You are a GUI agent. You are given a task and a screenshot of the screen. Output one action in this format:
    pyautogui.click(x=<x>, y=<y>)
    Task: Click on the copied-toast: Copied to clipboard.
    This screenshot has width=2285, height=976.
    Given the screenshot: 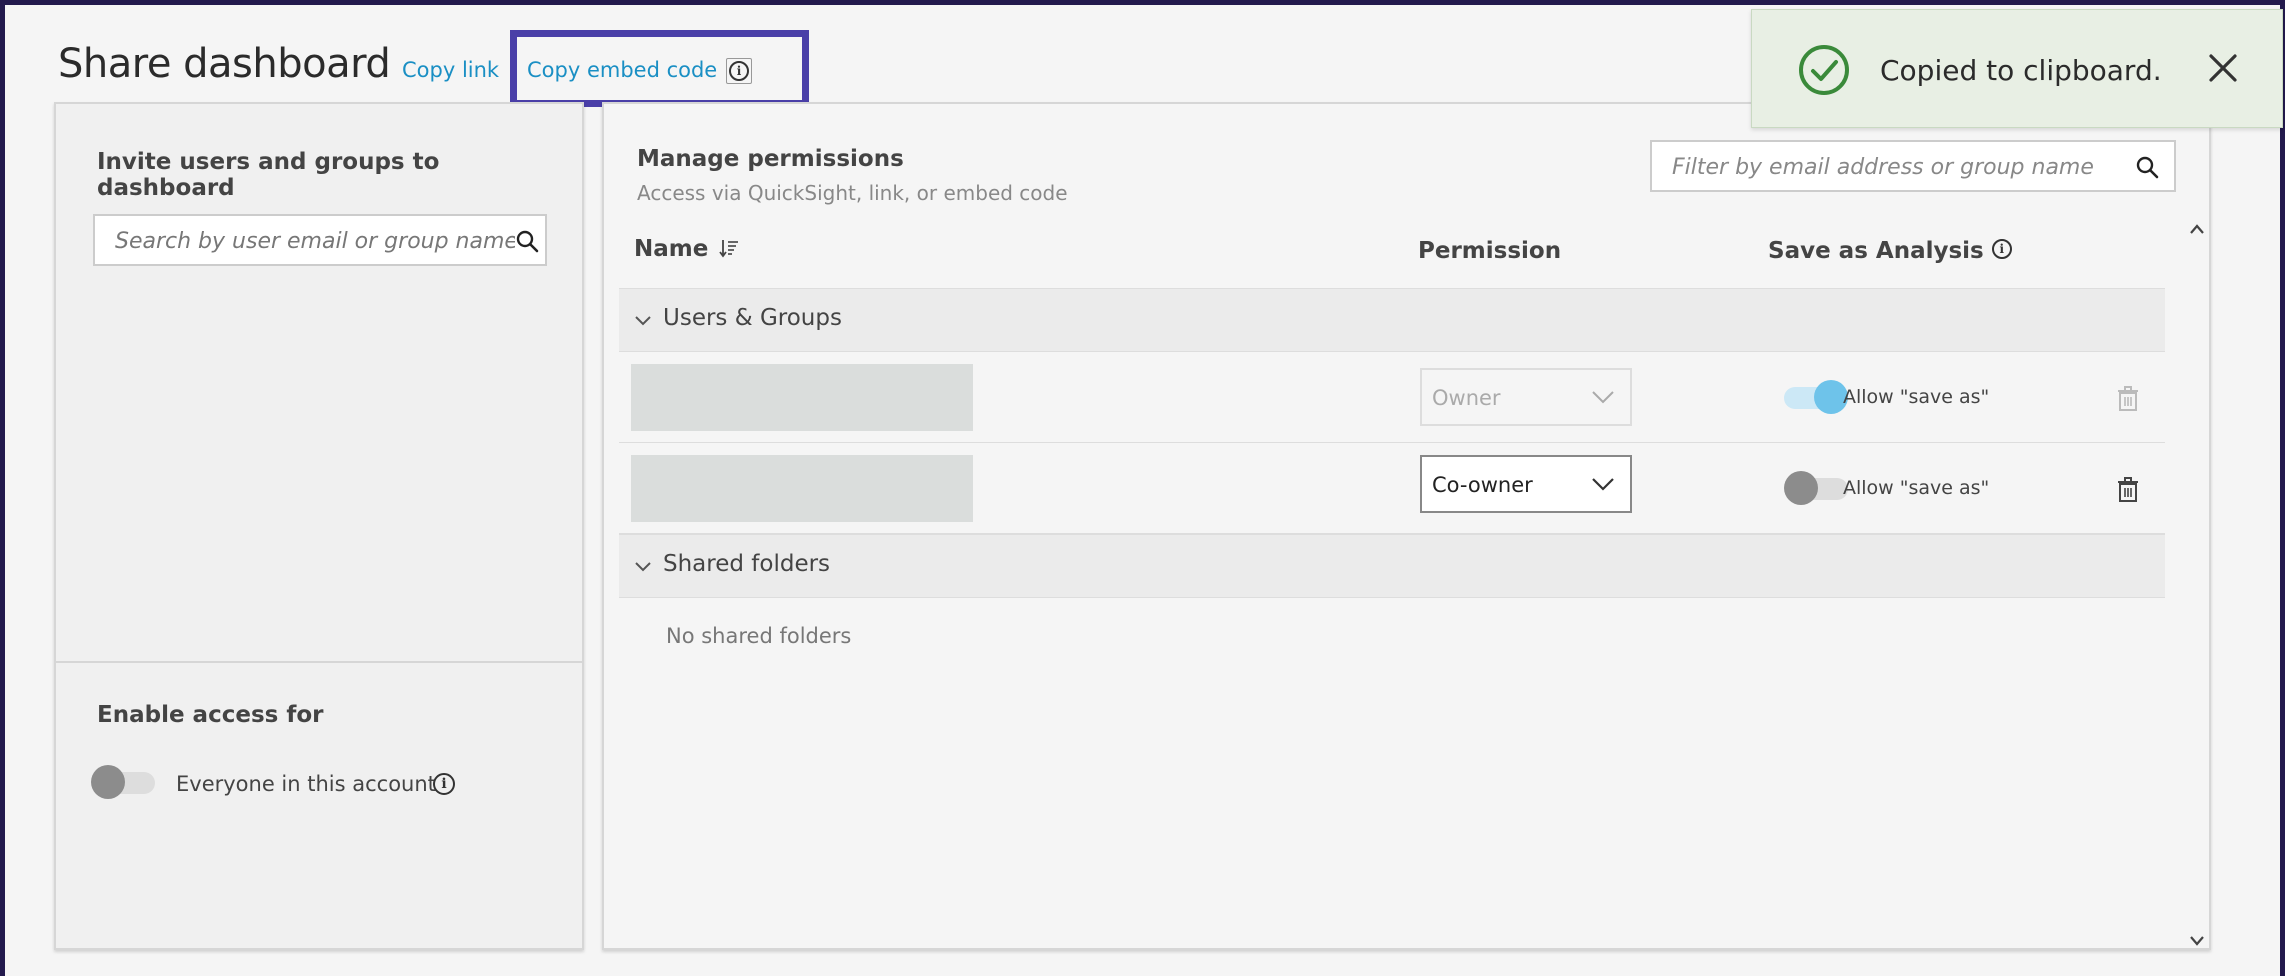 What is the action you would take?
    pyautogui.click(x=2017, y=68)
    